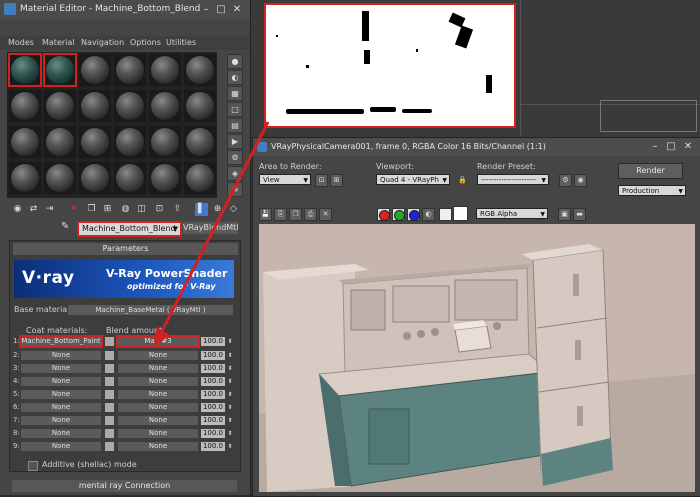 The width and height of the screenshot is (700, 497). What do you see at coordinates (655, 146) in the screenshot?
I see `minimize-icon: –` at bounding box center [655, 146].